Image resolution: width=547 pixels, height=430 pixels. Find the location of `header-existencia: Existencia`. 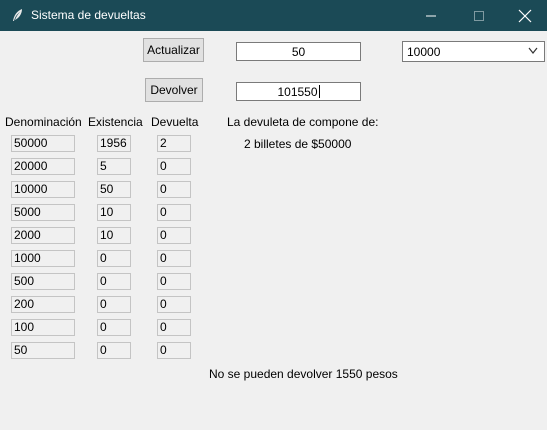

header-existencia: Existencia is located at coordinates (115, 122).